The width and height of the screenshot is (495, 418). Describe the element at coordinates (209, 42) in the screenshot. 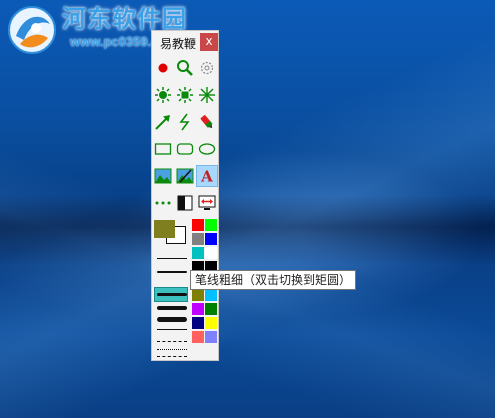

I see `close-button: x` at that location.